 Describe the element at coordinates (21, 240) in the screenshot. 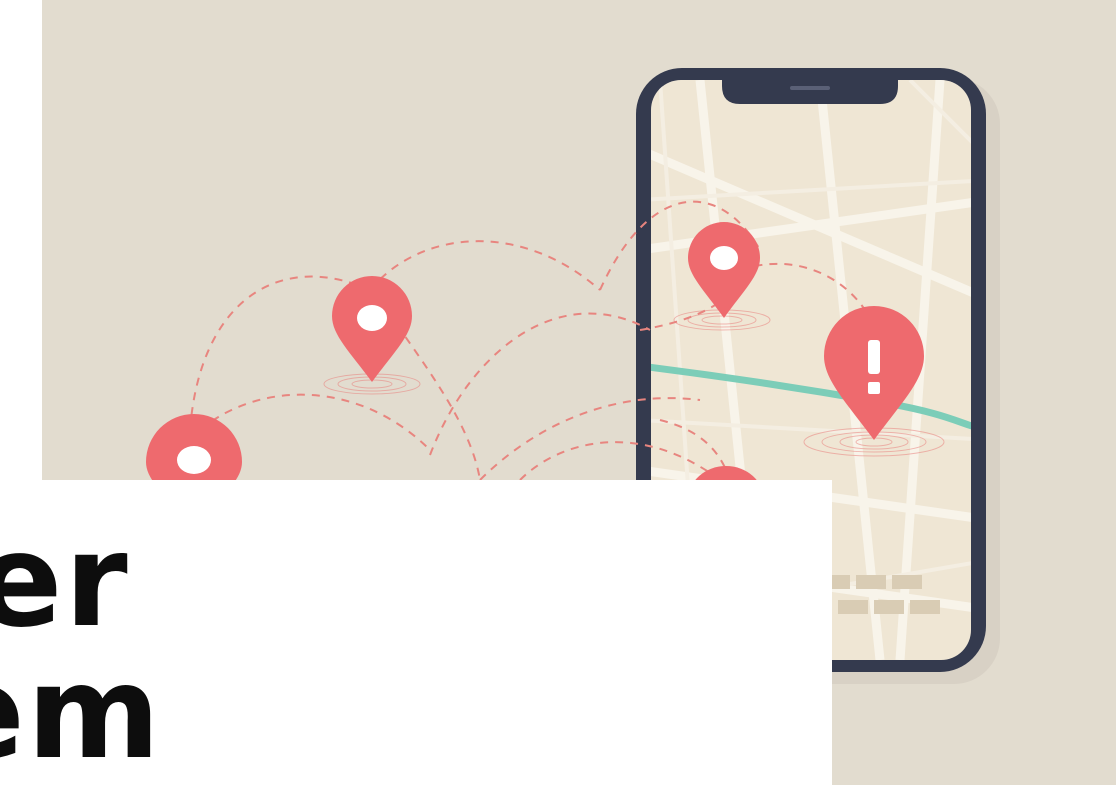

I see `left-margin` at that location.